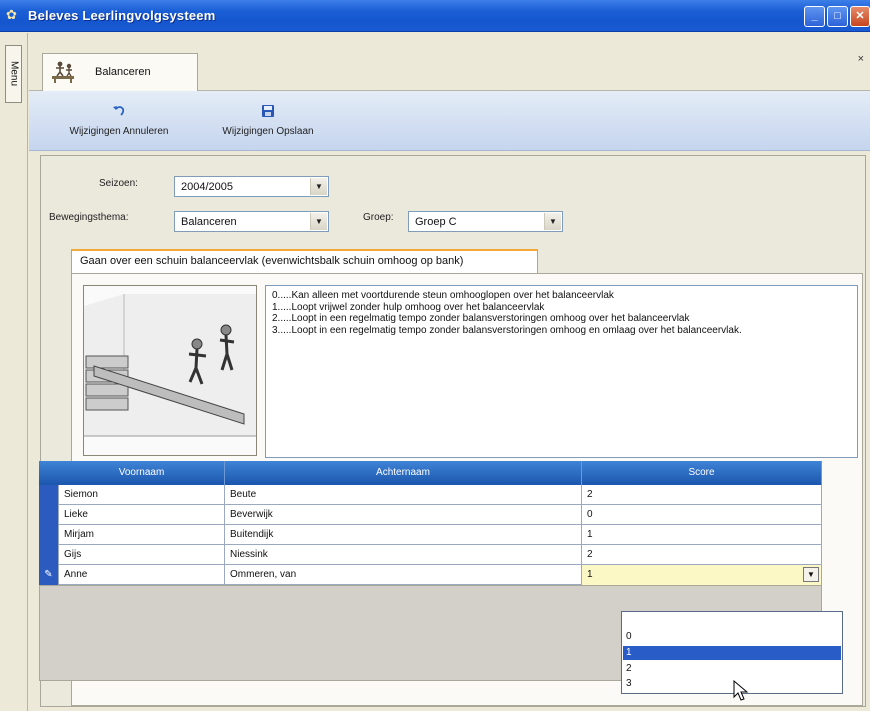 The width and height of the screenshot is (870, 711). I want to click on dropdown-option-3: 3, so click(732, 684).